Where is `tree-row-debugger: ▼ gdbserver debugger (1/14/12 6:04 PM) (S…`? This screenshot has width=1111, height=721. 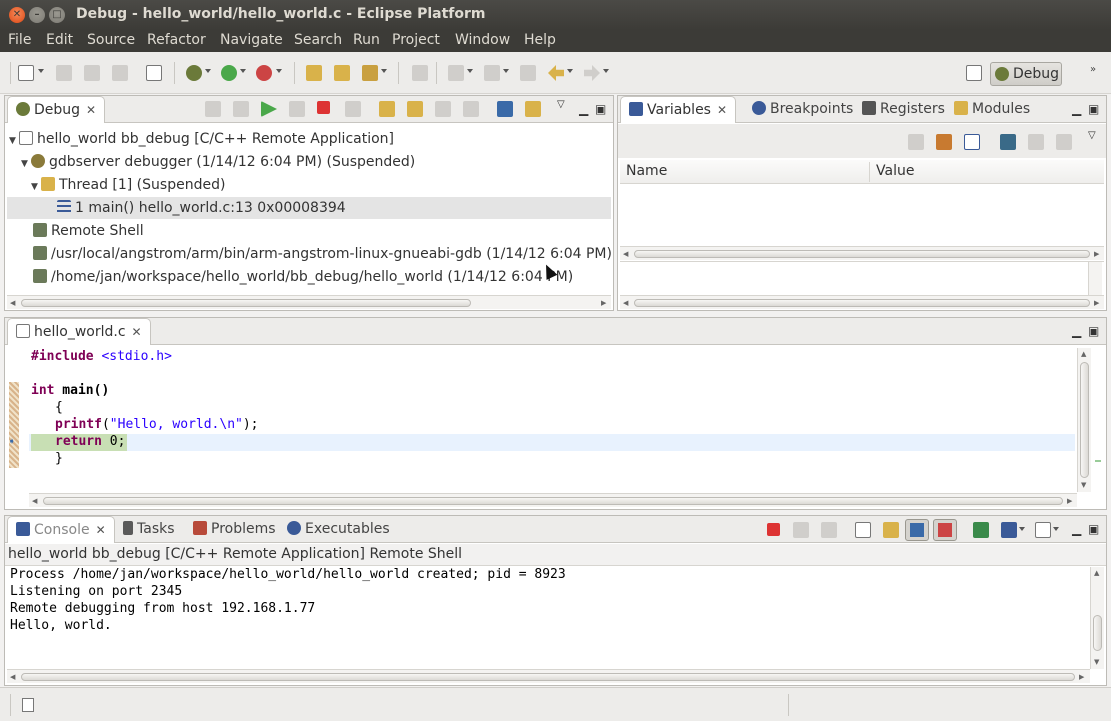
tree-row-debugger: ▼ gdbserver debugger (1/14/12 6:04 PM) (S… is located at coordinates (218, 162).